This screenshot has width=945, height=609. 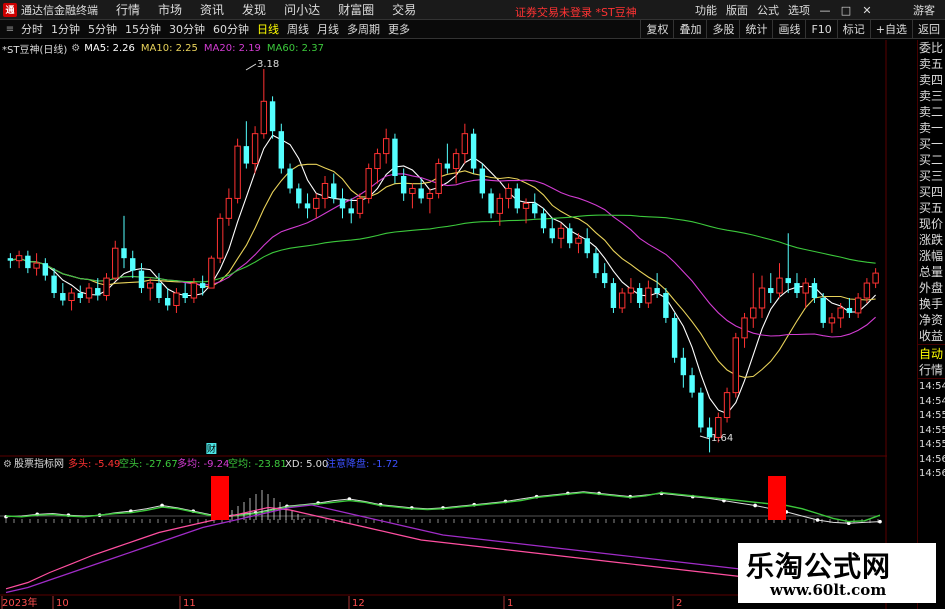 I want to click on menu-trade: 交易, so click(x=404, y=9).